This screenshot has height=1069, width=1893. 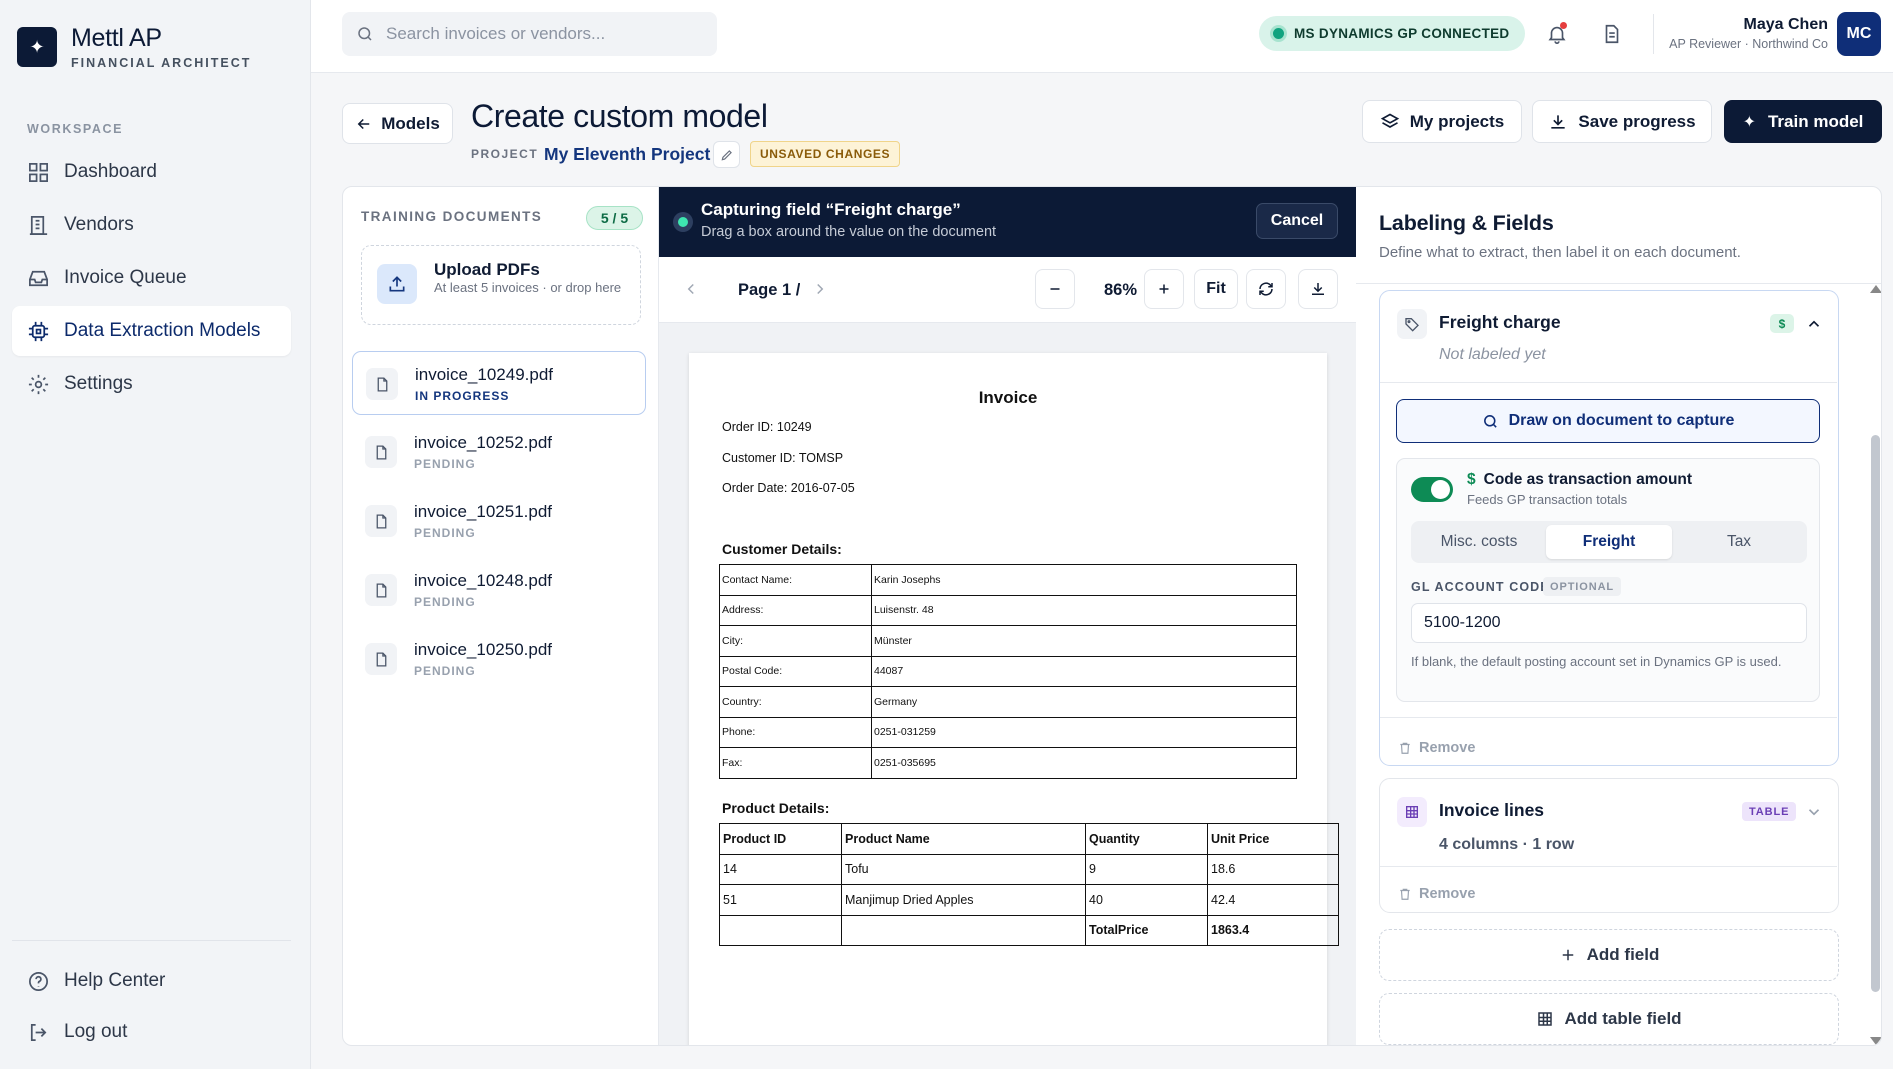 What do you see at coordinates (1297, 221) in the screenshot?
I see `cancel-capture-button: Cancel` at bounding box center [1297, 221].